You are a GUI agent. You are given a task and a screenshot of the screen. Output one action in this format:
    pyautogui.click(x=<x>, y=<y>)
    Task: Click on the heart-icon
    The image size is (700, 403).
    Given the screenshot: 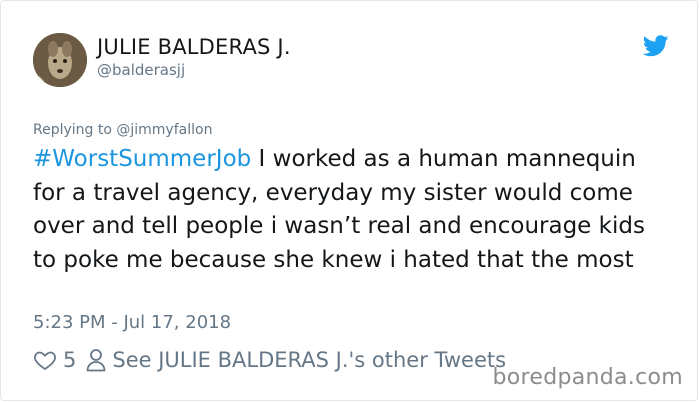 What is the action you would take?
    pyautogui.click(x=45, y=360)
    